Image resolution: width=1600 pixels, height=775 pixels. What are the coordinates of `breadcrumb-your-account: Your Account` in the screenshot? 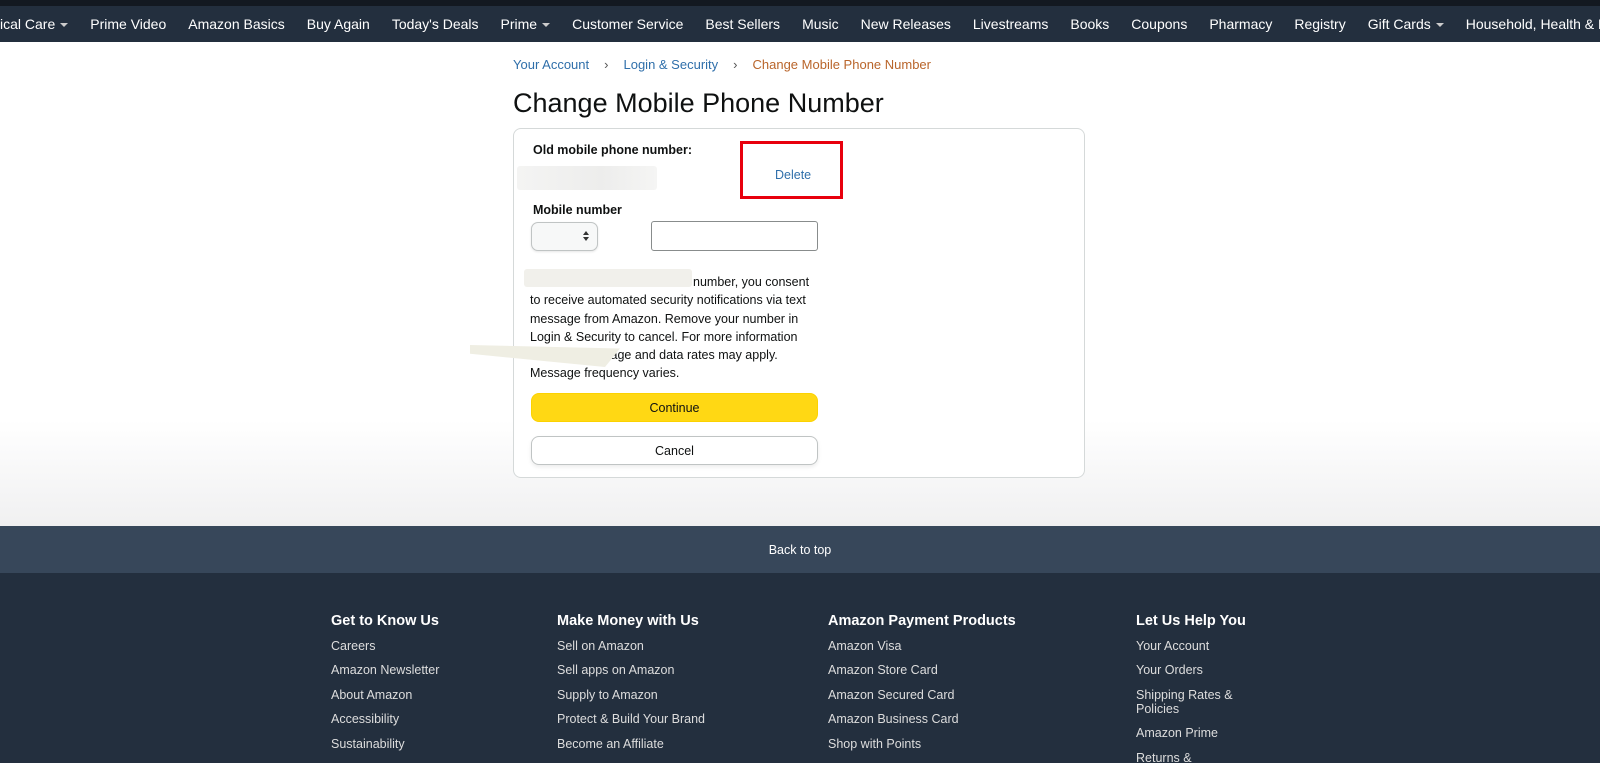 It's located at (551, 64).